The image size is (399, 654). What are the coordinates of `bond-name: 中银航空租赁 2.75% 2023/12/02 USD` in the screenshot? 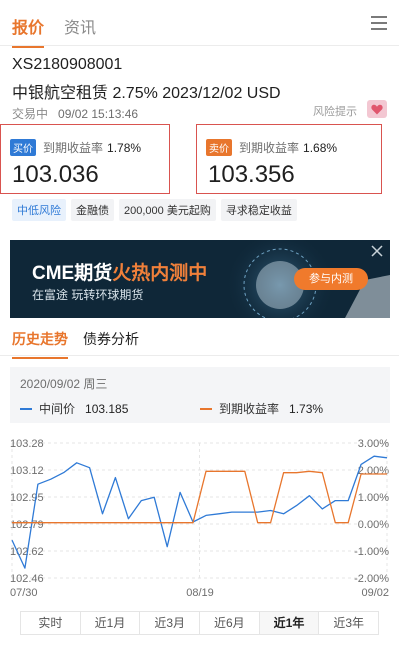 It's located at (146, 93).